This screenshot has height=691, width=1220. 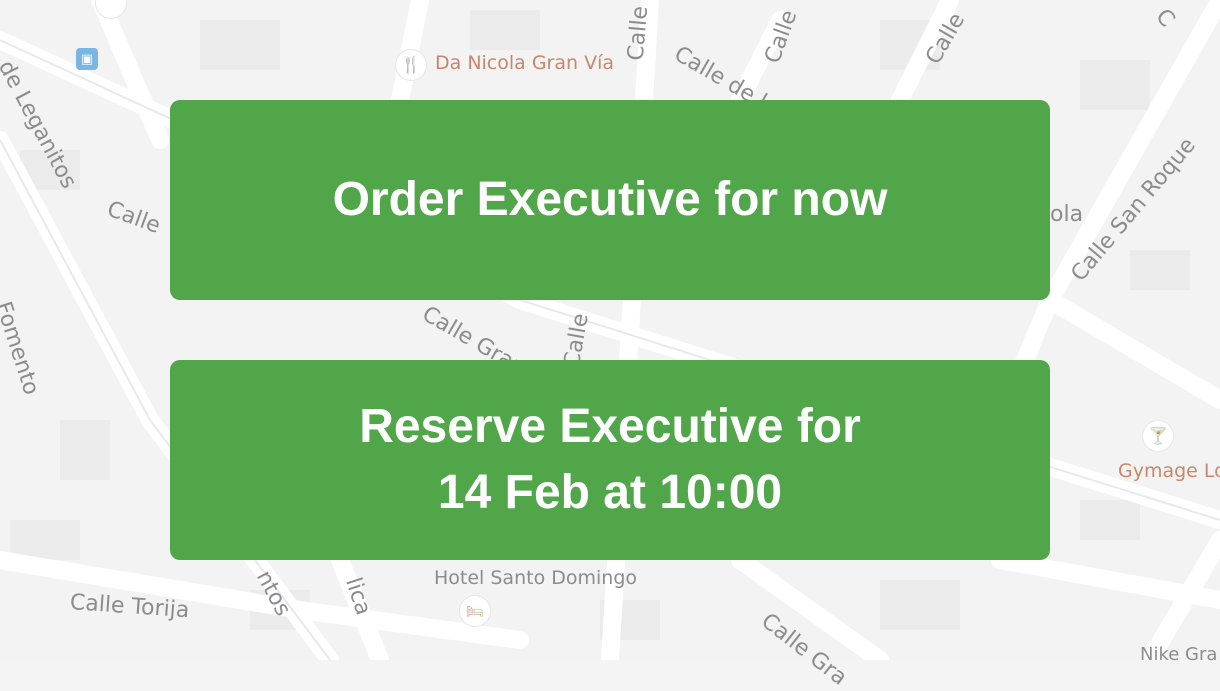 I want to click on cocktail-glyph: 🍸, so click(x=1158, y=436).